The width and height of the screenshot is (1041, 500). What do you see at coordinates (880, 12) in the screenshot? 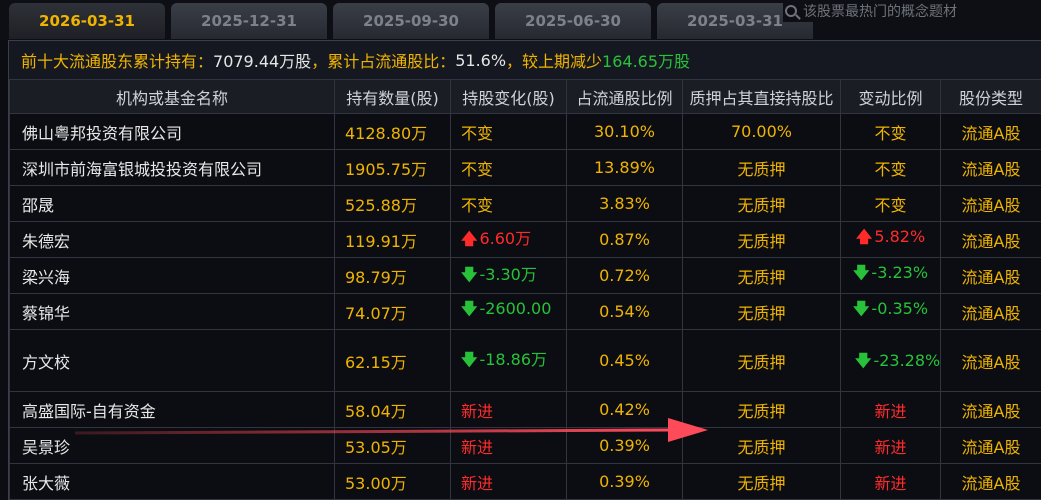
I see `search-placeholder: 该股票最热门的概念题材` at bounding box center [880, 12].